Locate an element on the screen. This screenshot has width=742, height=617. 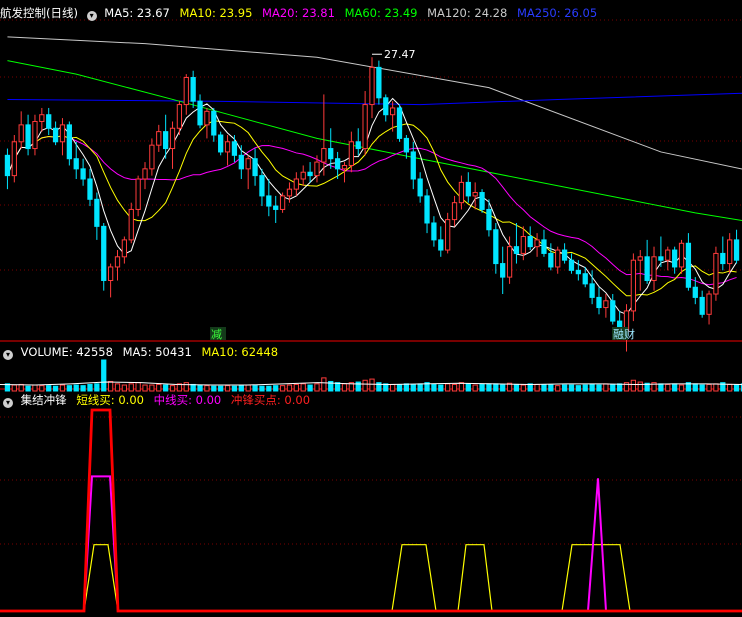
legend-ma120: MA120: 24.28 is located at coordinates (467, 13).